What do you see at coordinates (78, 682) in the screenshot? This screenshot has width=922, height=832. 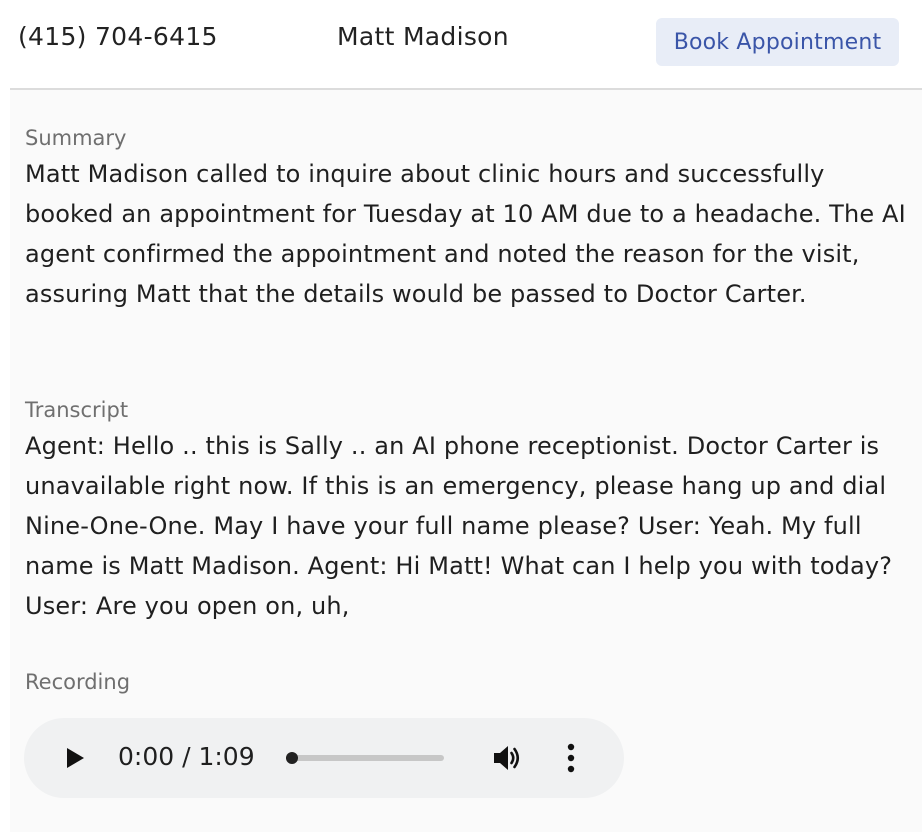 I see `recording-label: Recording` at bounding box center [78, 682].